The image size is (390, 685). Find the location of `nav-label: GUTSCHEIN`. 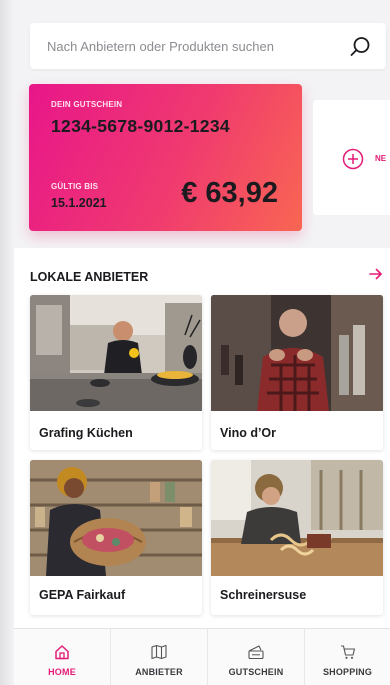

nav-label: GUTSCHEIN is located at coordinates (256, 672).